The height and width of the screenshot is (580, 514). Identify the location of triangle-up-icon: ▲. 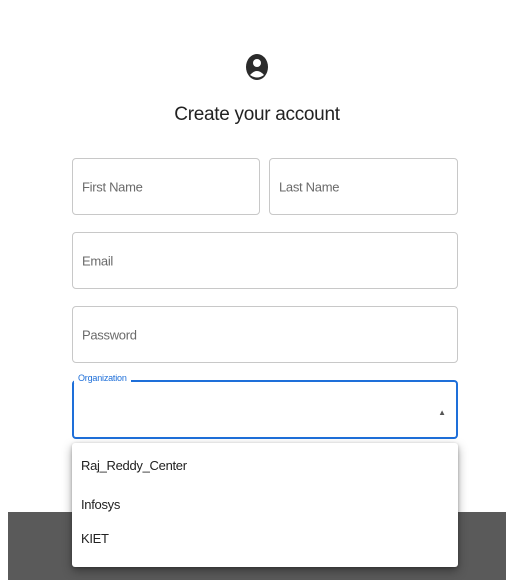
(442, 412).